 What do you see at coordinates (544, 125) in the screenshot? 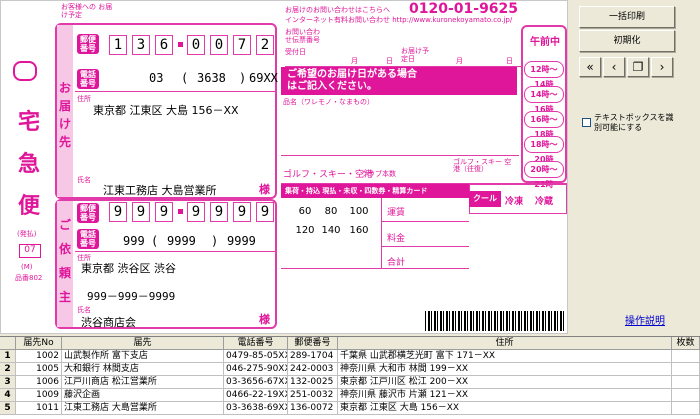
I see `time-slot-option: 16時～18時` at bounding box center [544, 125].